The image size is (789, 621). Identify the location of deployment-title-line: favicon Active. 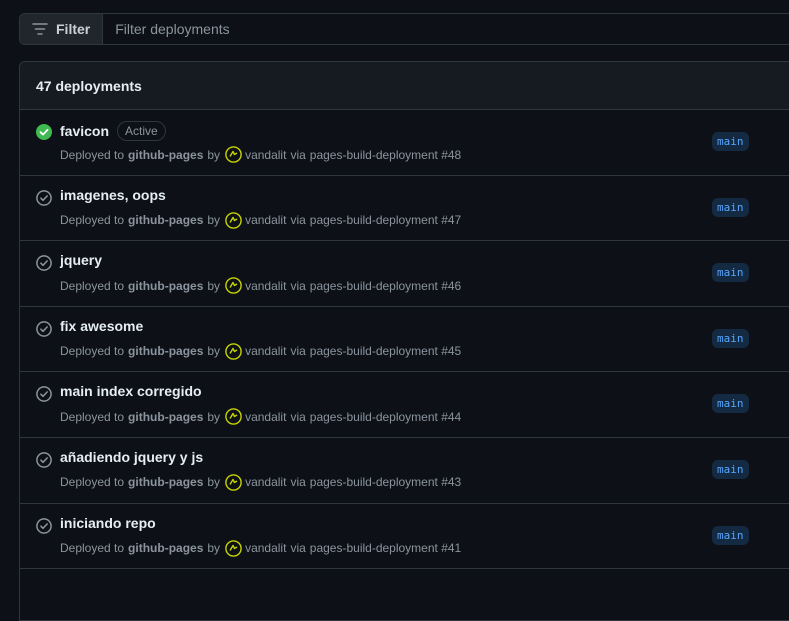
(113, 131).